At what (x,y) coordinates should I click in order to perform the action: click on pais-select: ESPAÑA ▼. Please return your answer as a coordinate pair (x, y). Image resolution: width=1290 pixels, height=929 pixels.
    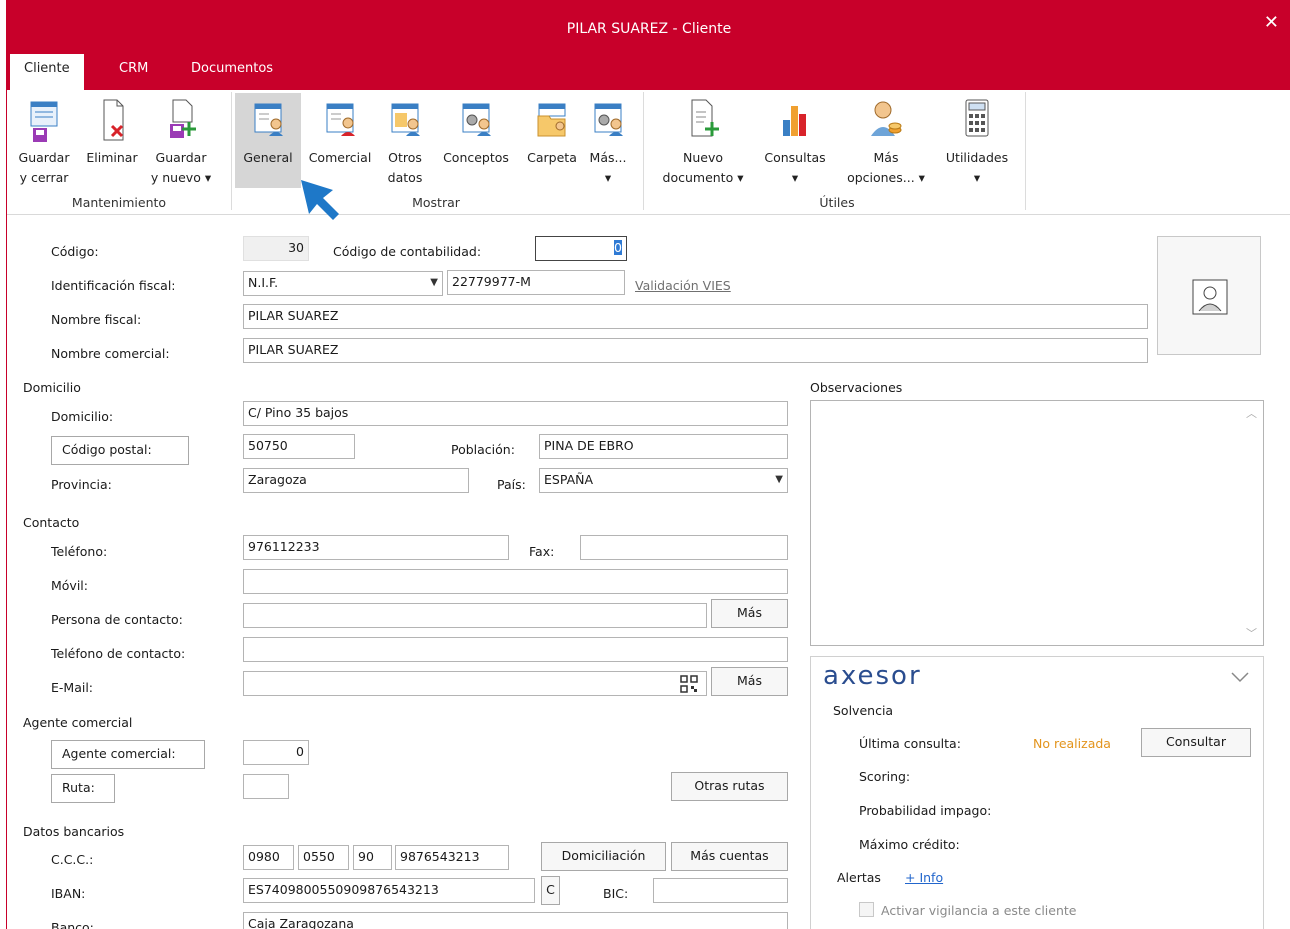
    Looking at the image, I should click on (663, 480).